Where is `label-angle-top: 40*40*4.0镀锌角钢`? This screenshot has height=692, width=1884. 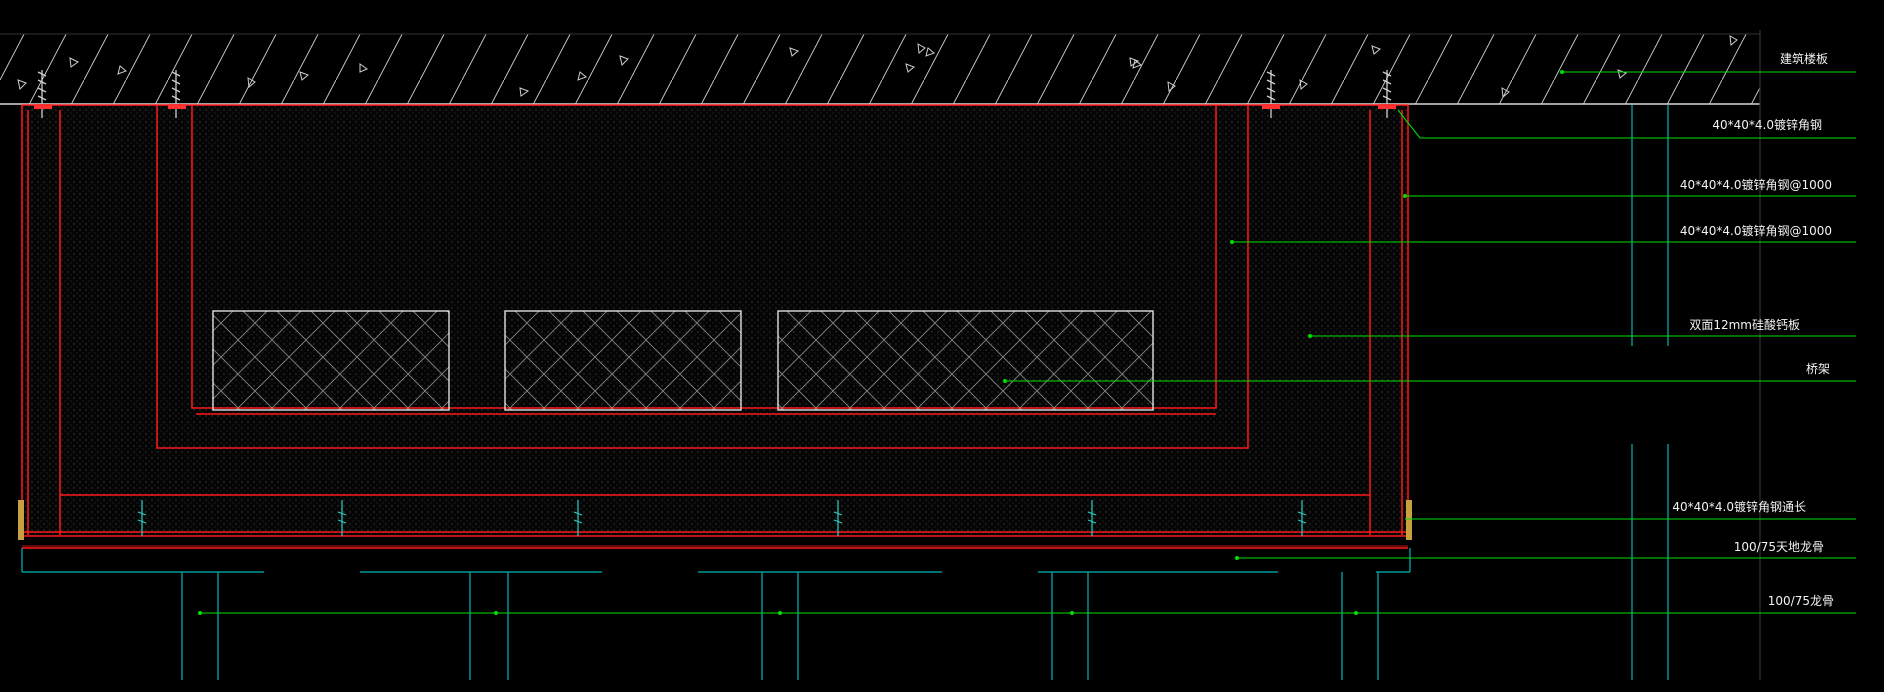 label-angle-top: 40*40*4.0镀锌角钢 is located at coordinates (1767, 125).